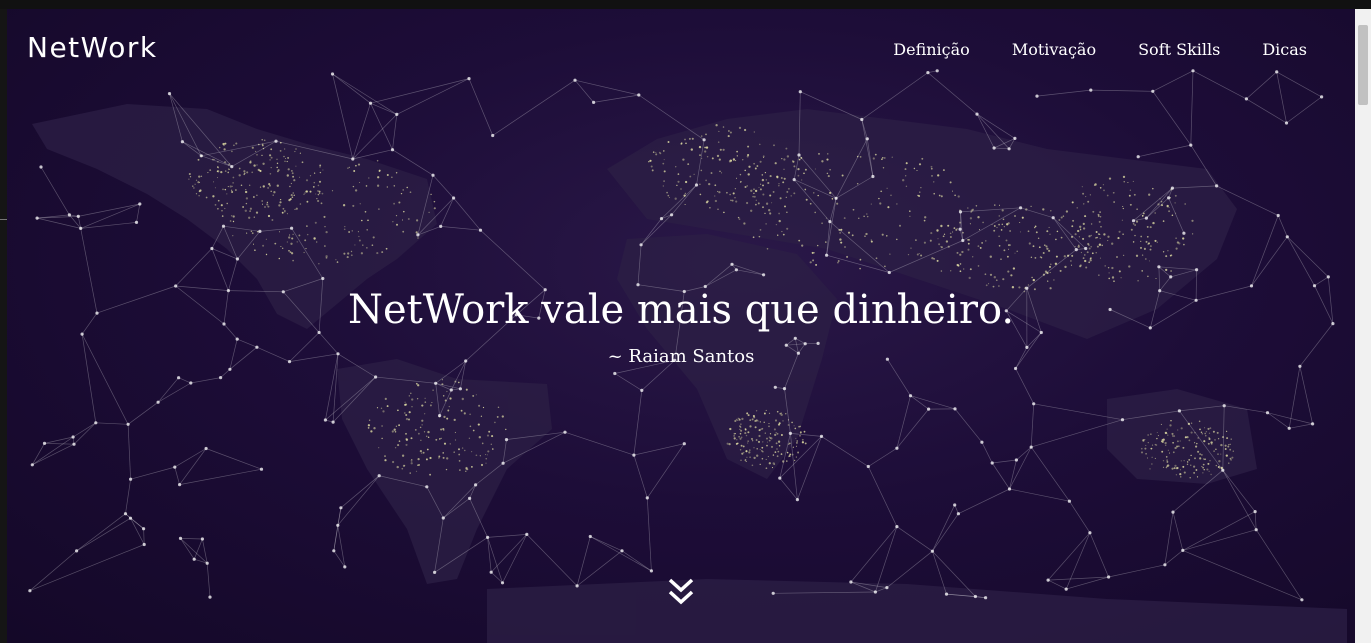  I want to click on nav-item-definicao: Definição, so click(931, 49).